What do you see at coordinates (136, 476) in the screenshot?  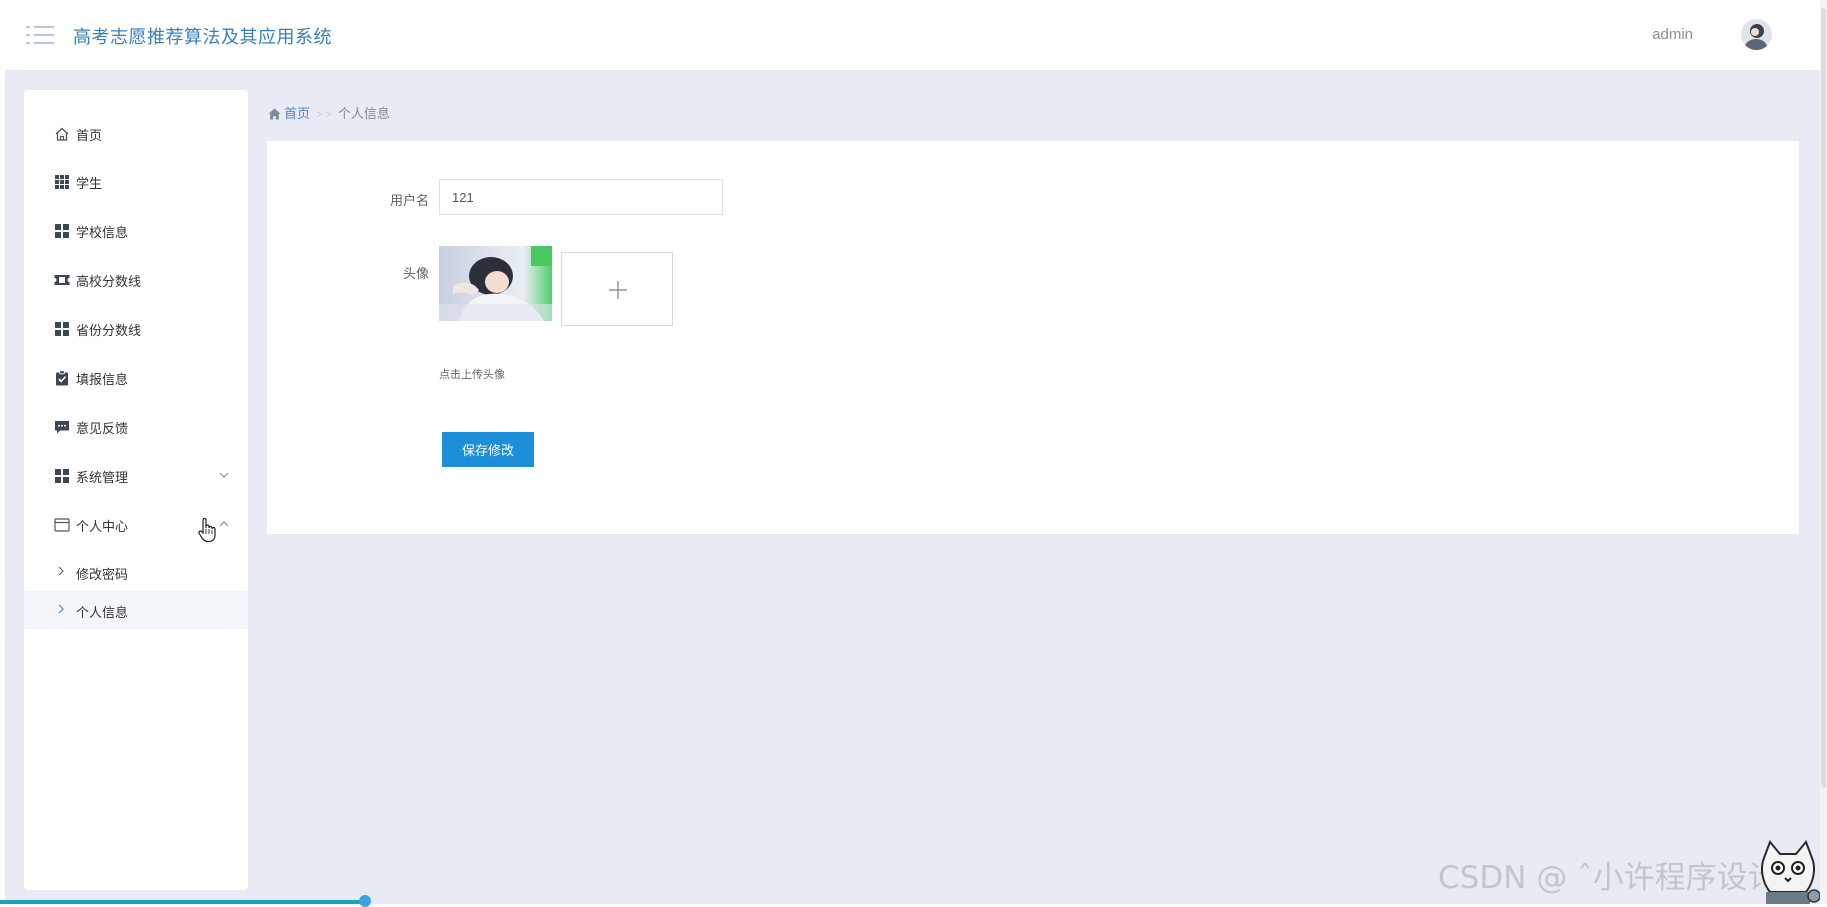 I see `sidebar-item-system-management: 系统管理` at bounding box center [136, 476].